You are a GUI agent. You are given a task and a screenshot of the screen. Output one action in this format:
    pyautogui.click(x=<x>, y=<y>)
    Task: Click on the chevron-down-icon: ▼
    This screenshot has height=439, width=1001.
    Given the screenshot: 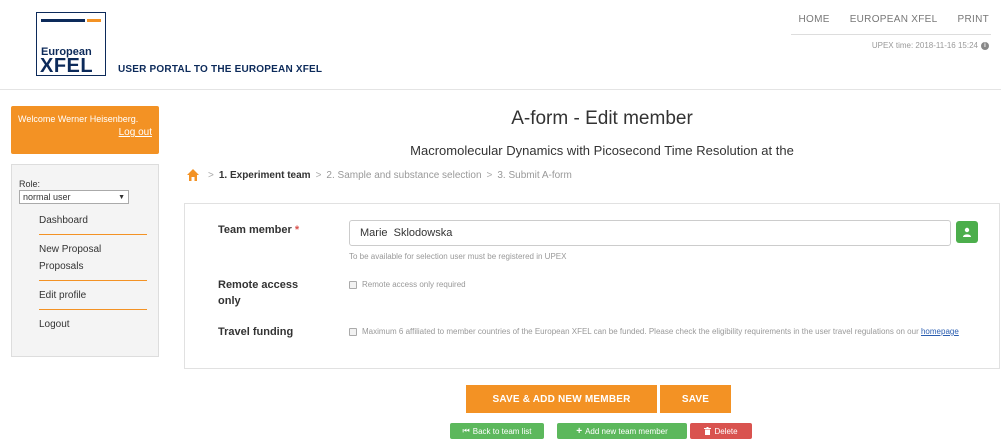 What is the action you would take?
    pyautogui.click(x=121, y=197)
    